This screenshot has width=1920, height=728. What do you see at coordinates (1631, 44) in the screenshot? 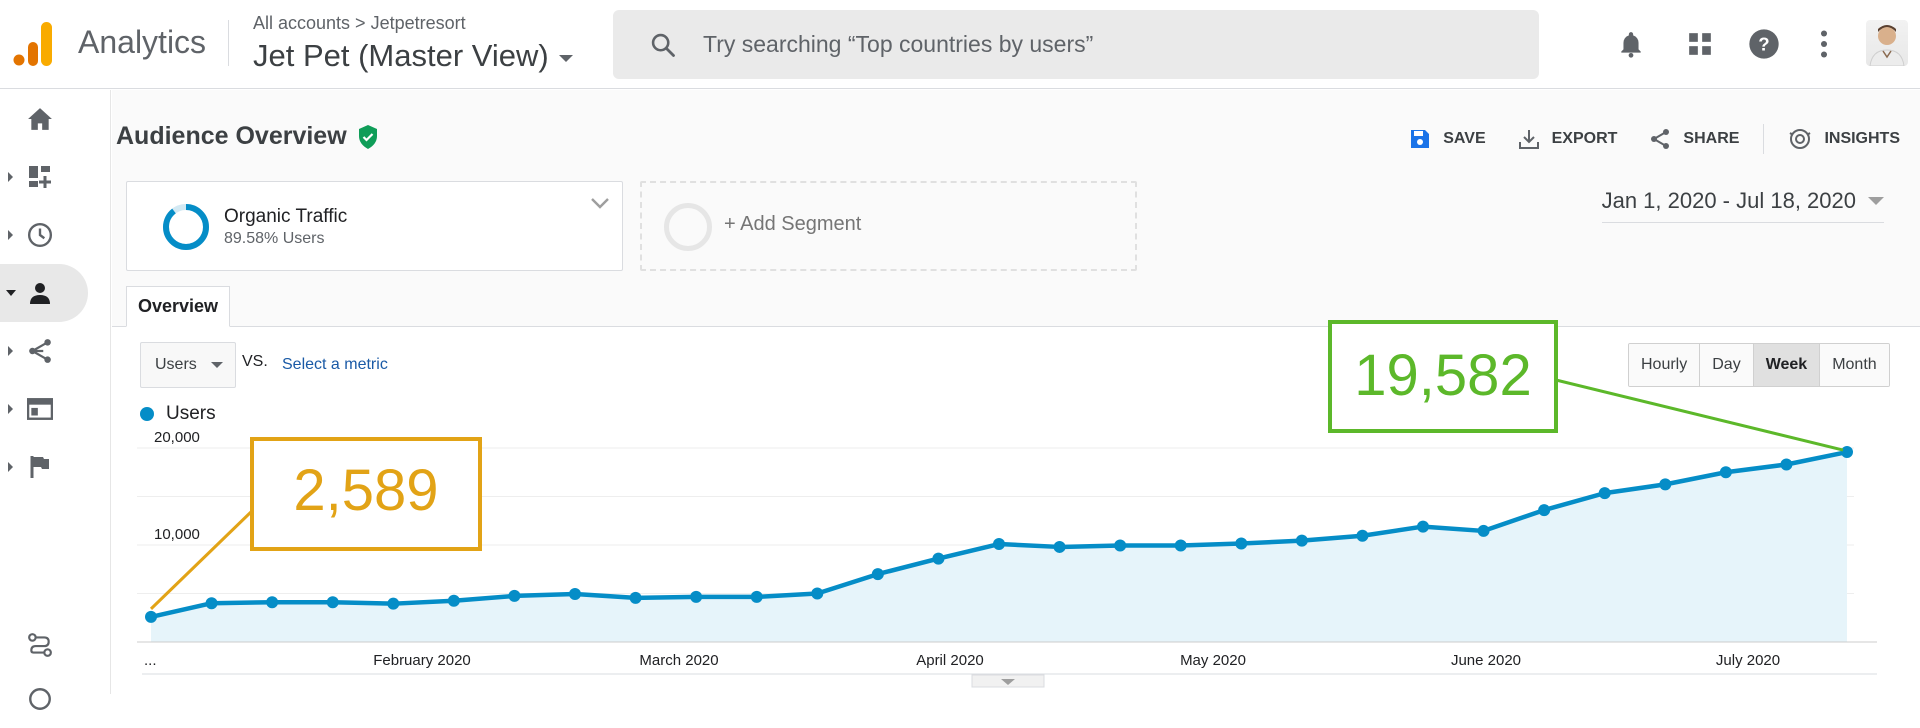
I see `notifications-bell-icon` at bounding box center [1631, 44].